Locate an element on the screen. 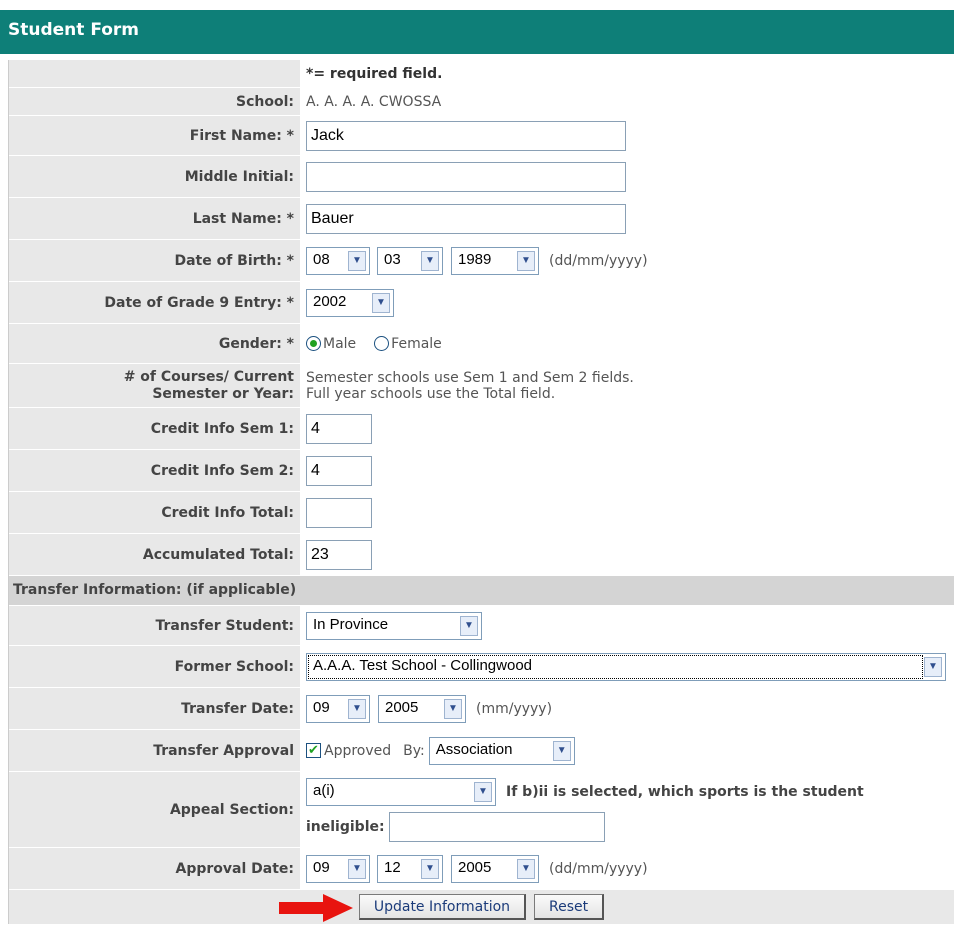 This screenshot has width=954, height=950. credit-sem2-input: 4 is located at coordinates (339, 470).